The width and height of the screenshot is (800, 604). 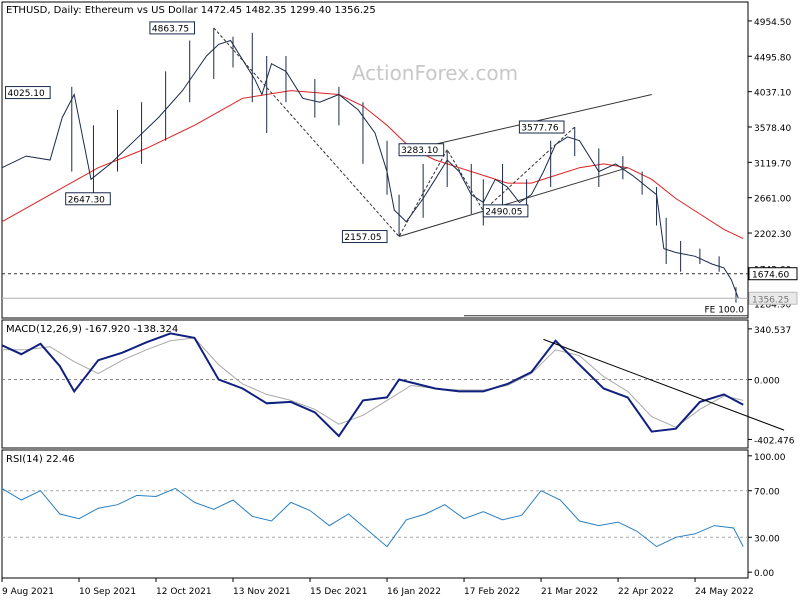 I want to click on x-tick-label: 21 Mar 2022, so click(x=569, y=592).